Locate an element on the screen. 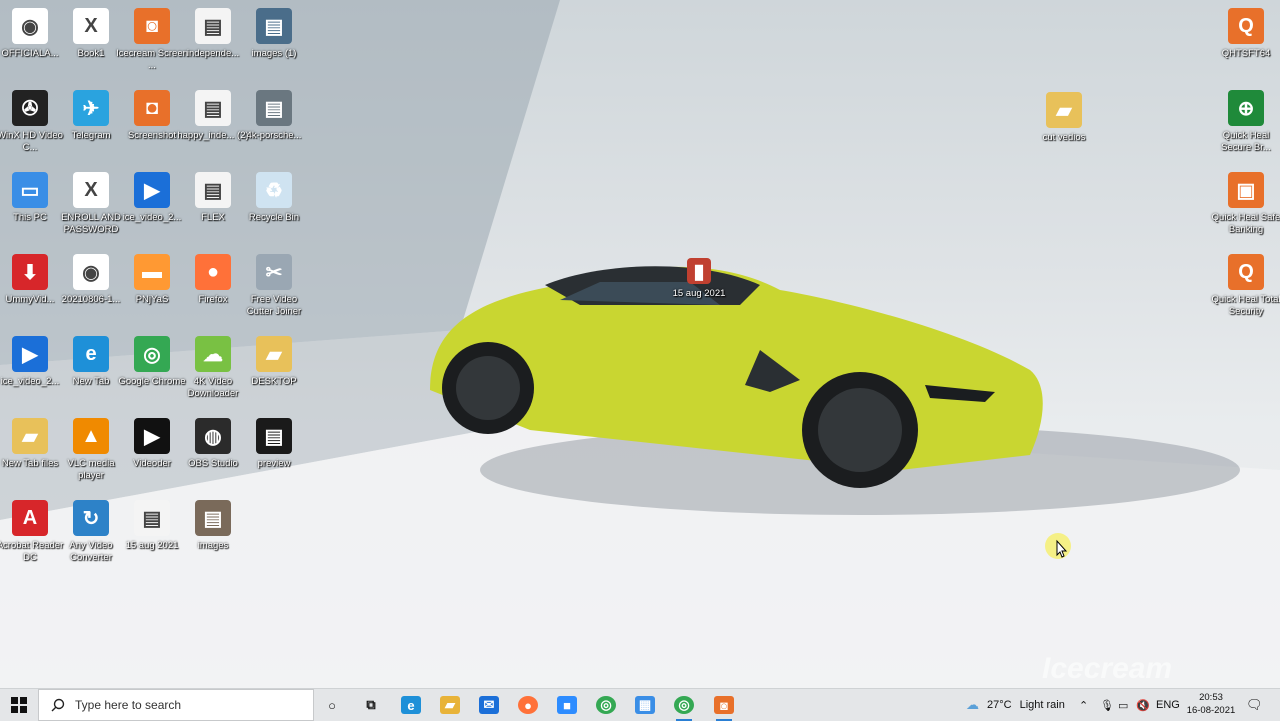 The width and height of the screenshot is (1280, 721). desktop-icon-label: Quick Heal Total Security is located at coordinates (1245, 305).